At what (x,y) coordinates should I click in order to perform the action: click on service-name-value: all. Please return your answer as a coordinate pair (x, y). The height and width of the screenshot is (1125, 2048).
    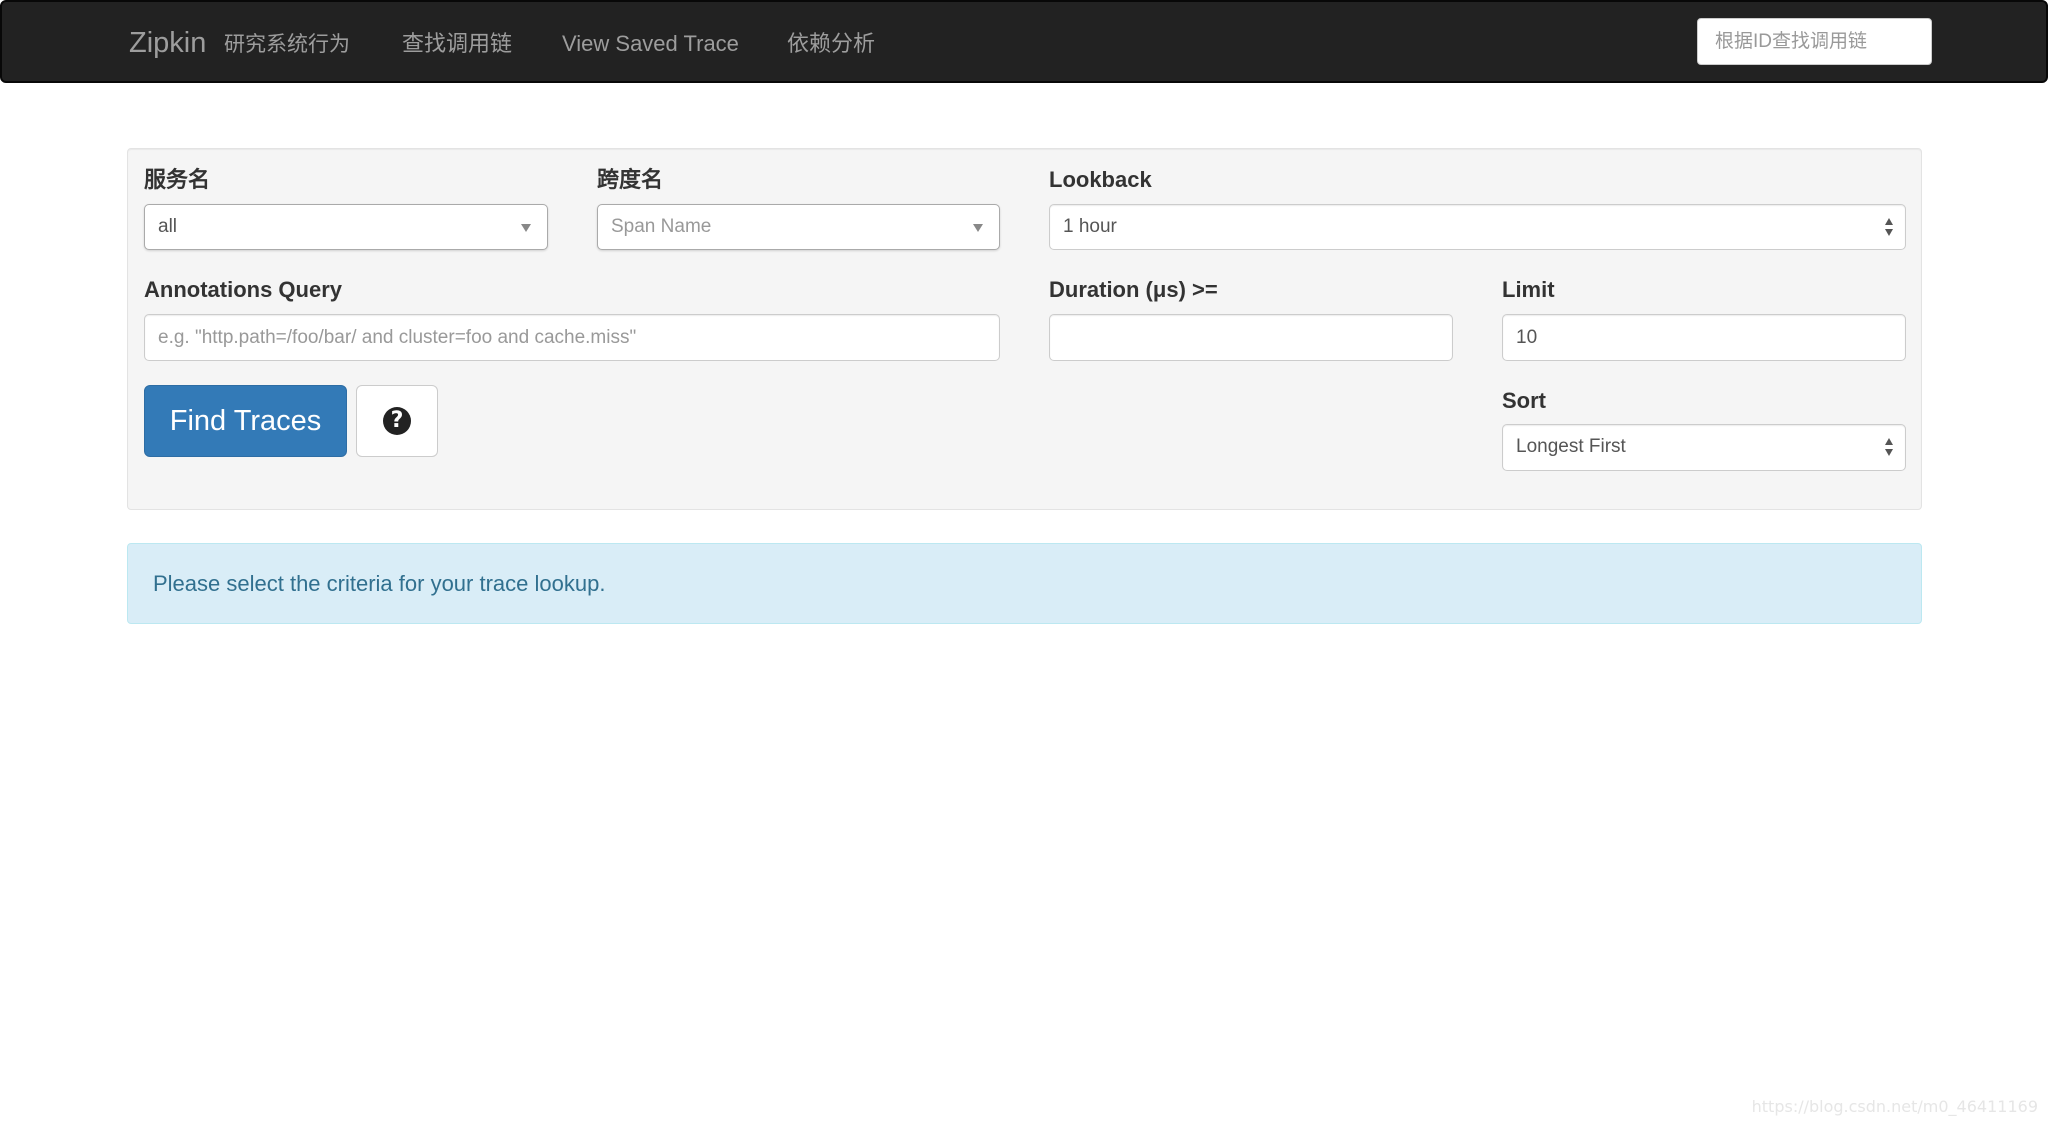
    Looking at the image, I should click on (168, 226).